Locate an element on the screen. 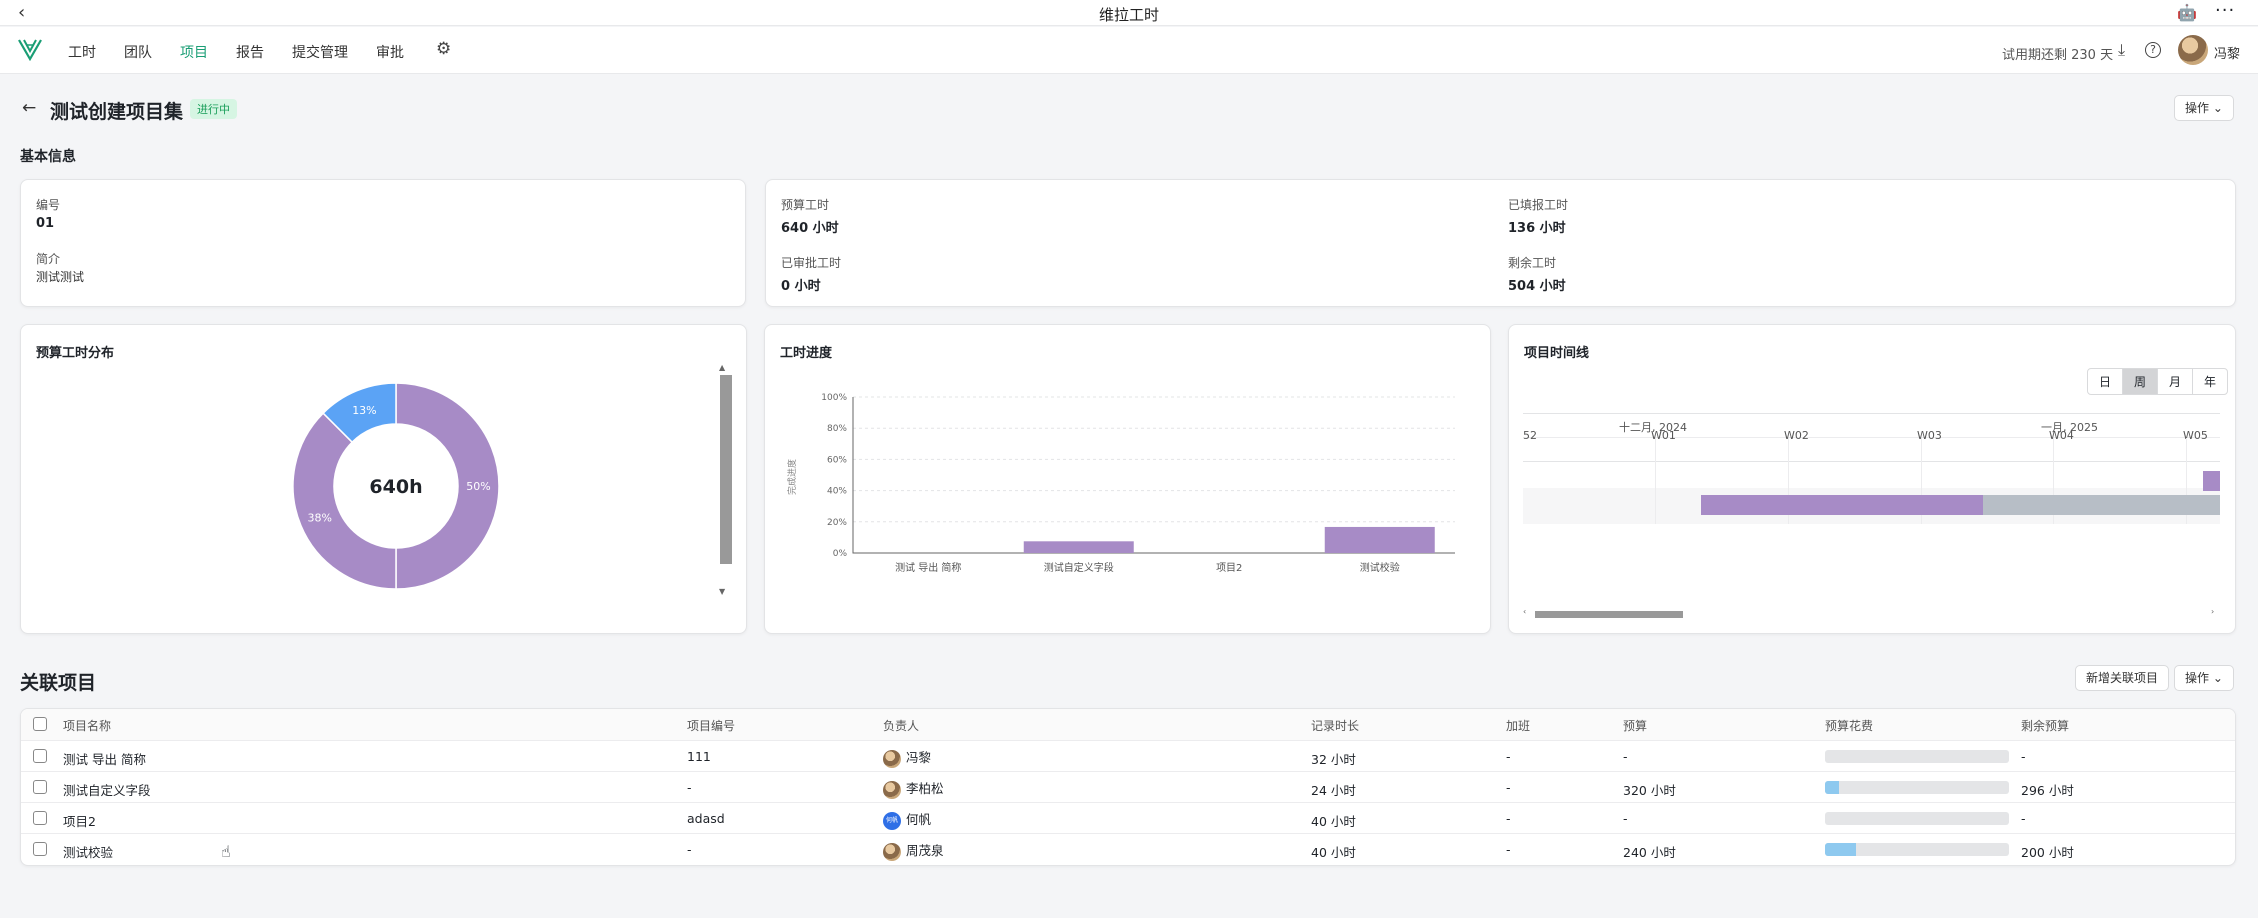 The height and width of the screenshot is (918, 2258). code-label: 编号 is located at coordinates (48, 205).